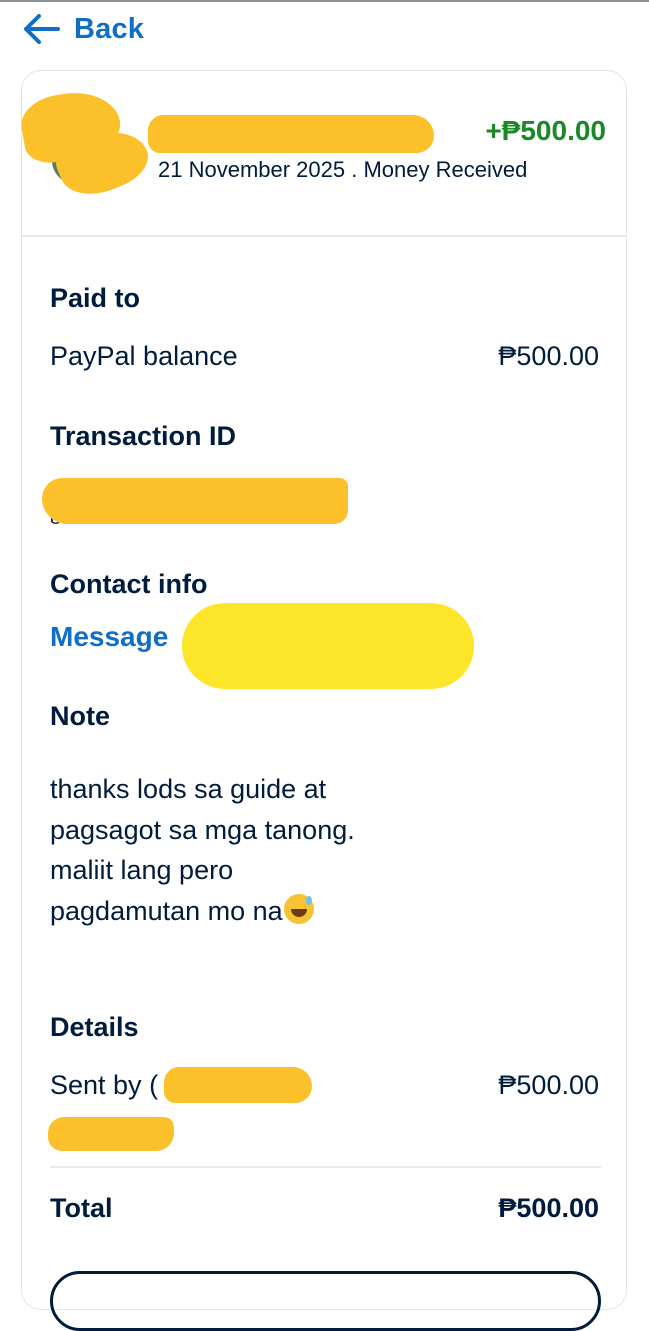 The image size is (649, 1331). What do you see at coordinates (548, 1208) in the screenshot?
I see `total-amount: ₱500.00` at bounding box center [548, 1208].